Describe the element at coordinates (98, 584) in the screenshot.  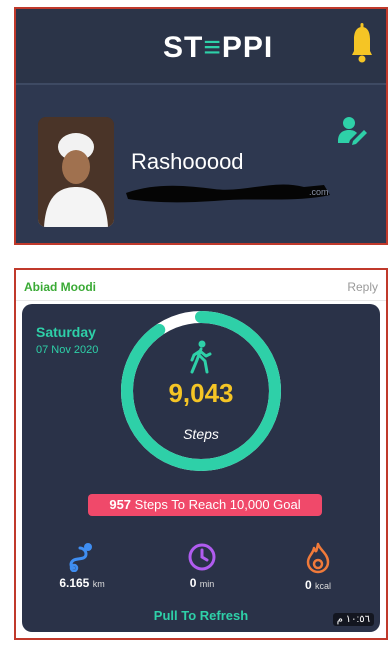
I see `distance-unit: km` at that location.